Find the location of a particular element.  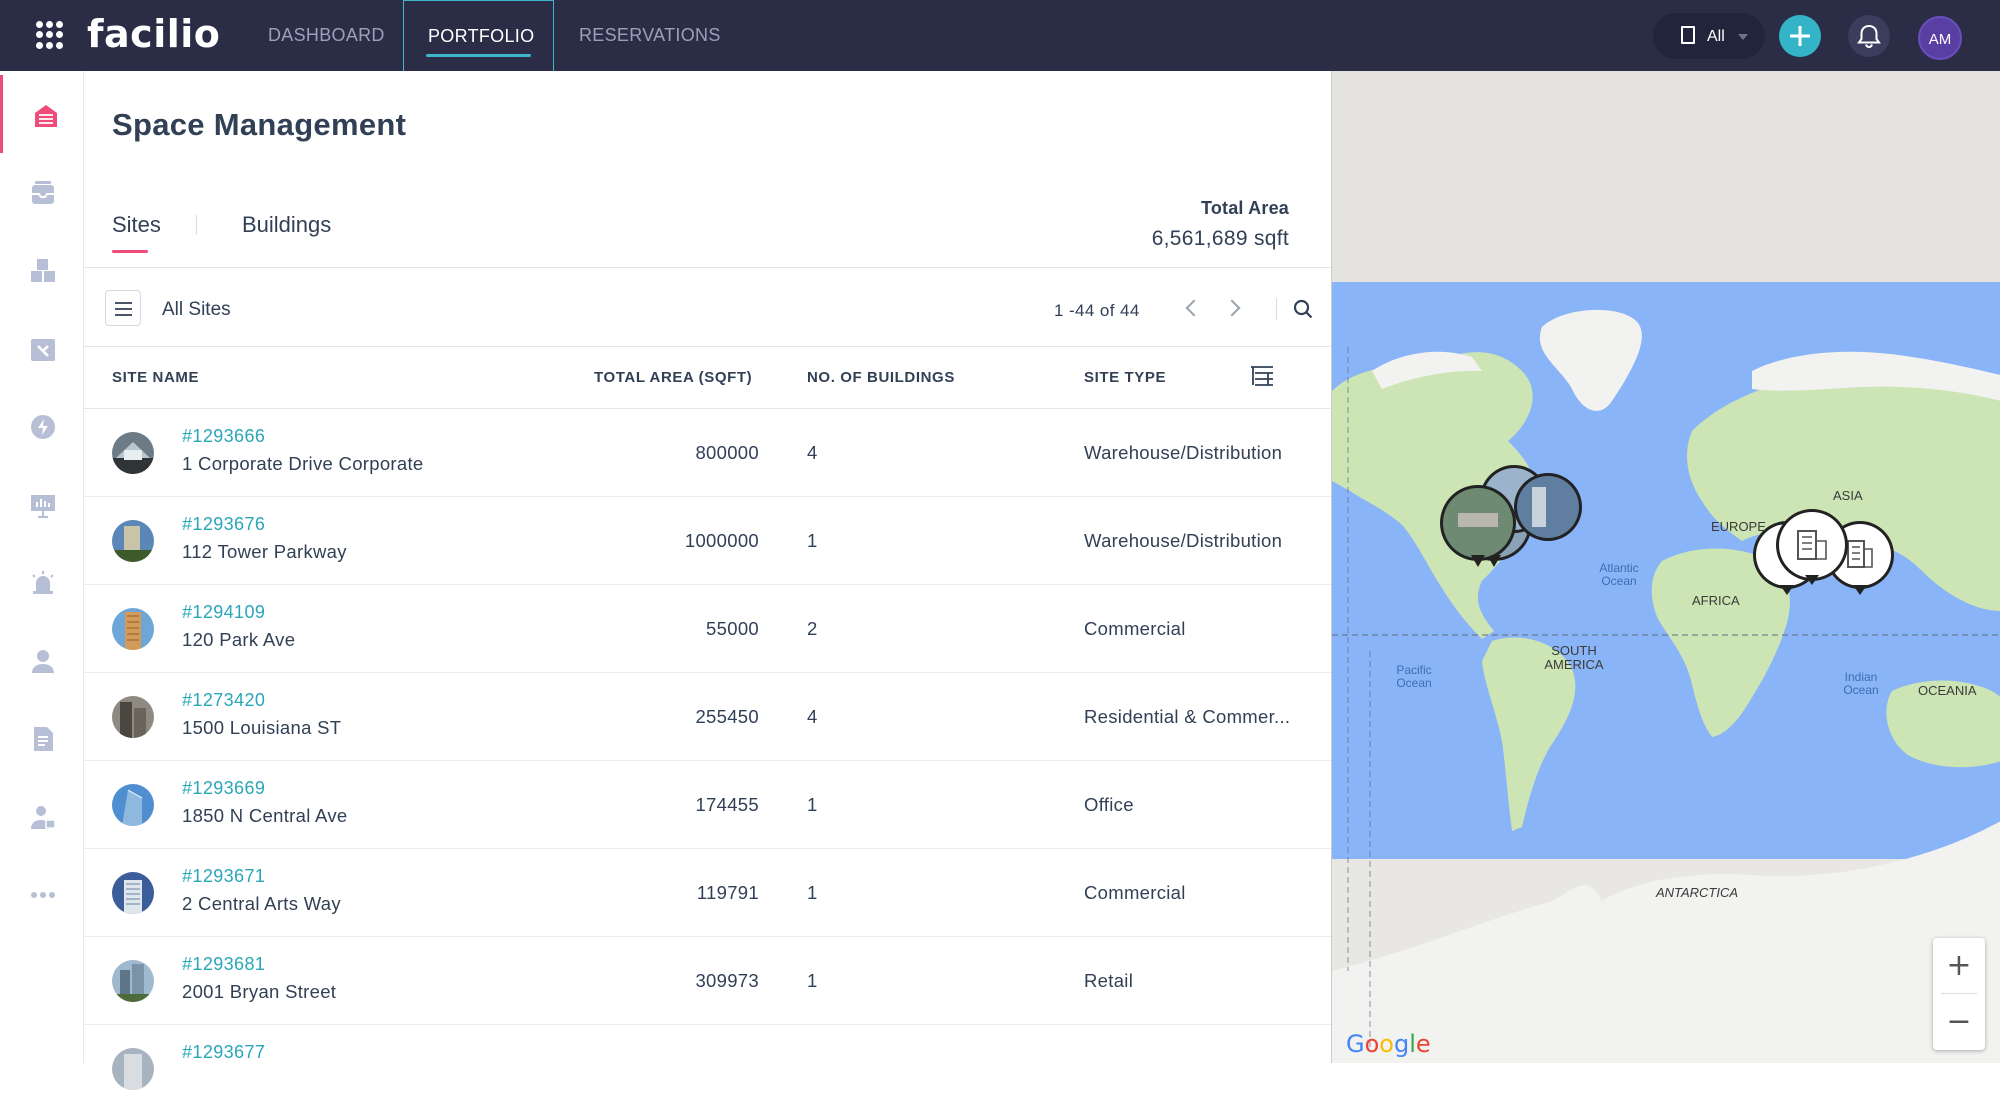

table-row: #1294109 120 Park Ave 55000 2 Commercial is located at coordinates (707, 629).